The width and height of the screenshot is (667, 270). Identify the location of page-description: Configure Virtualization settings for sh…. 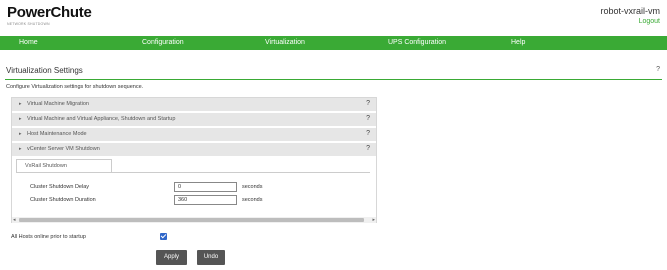
(75, 87).